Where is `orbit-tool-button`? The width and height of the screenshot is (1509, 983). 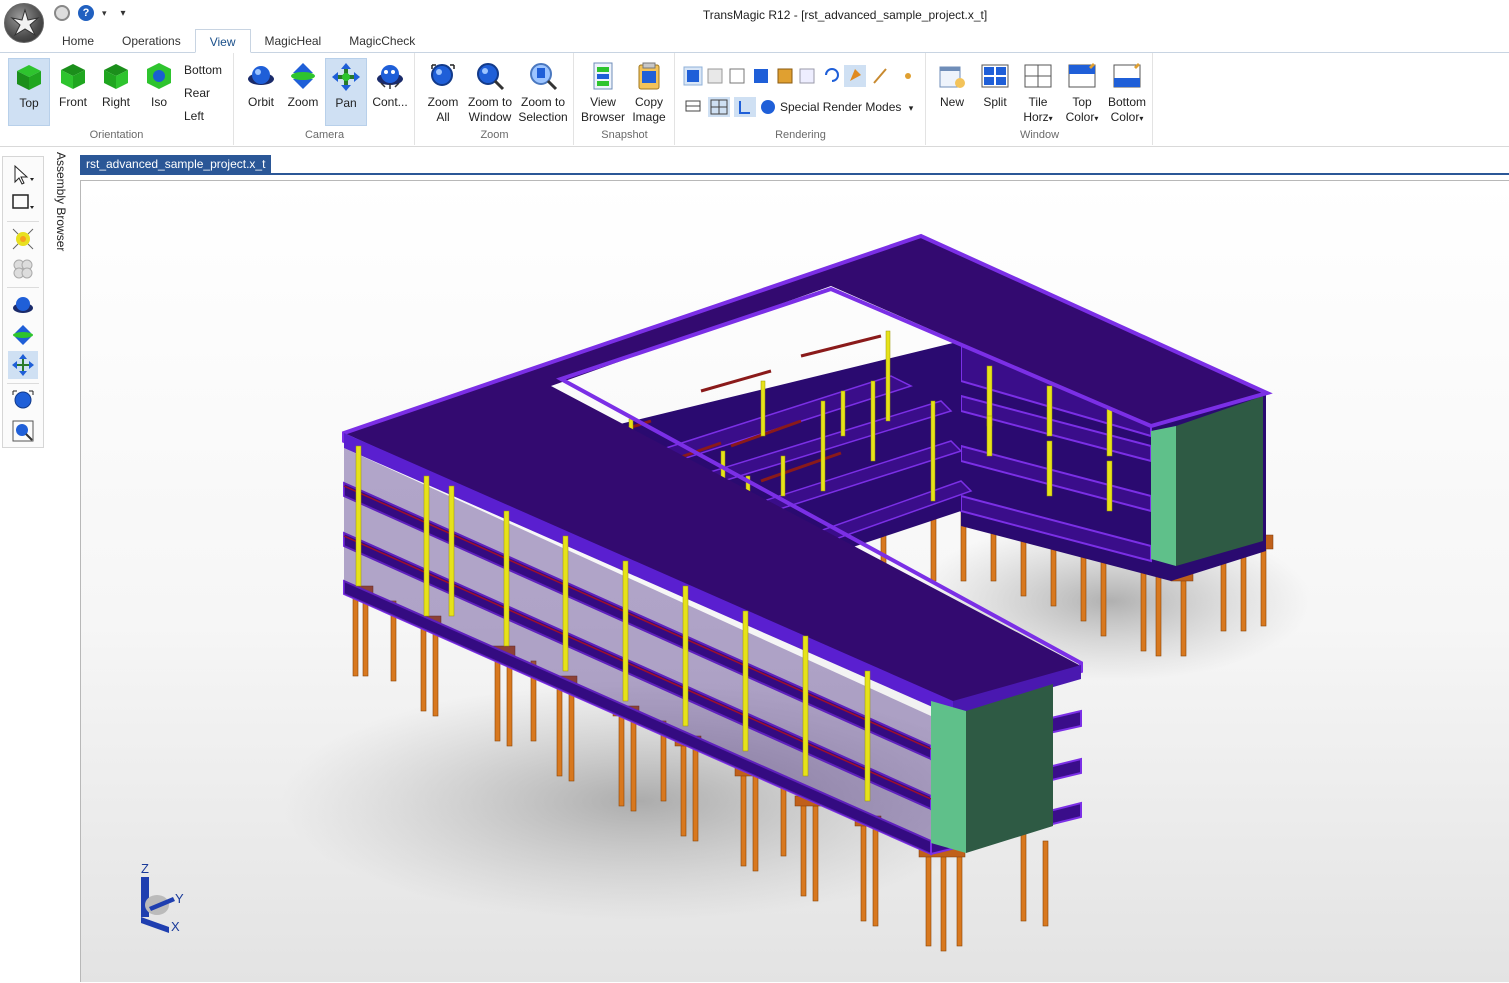 orbit-tool-button is located at coordinates (23, 305).